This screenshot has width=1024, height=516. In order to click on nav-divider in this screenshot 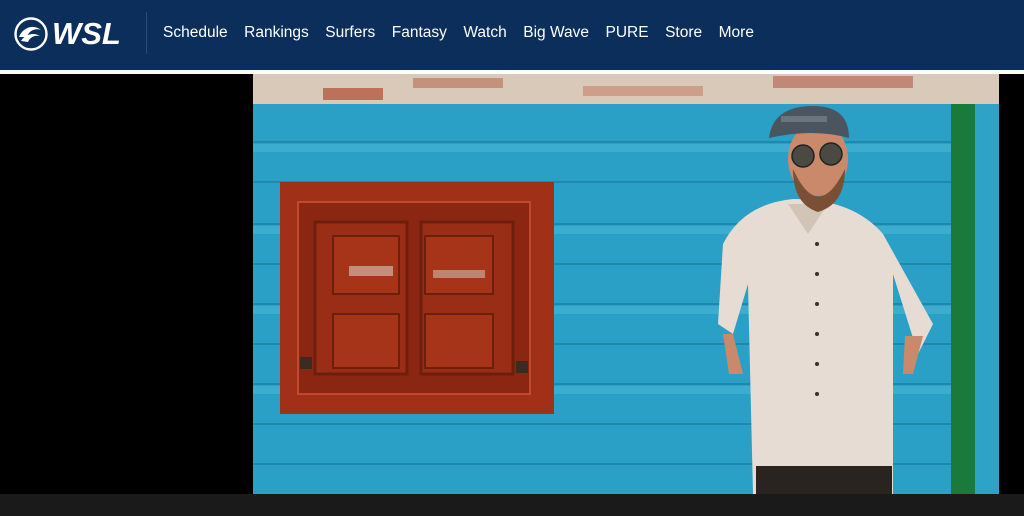, I will do `click(146, 33)`.